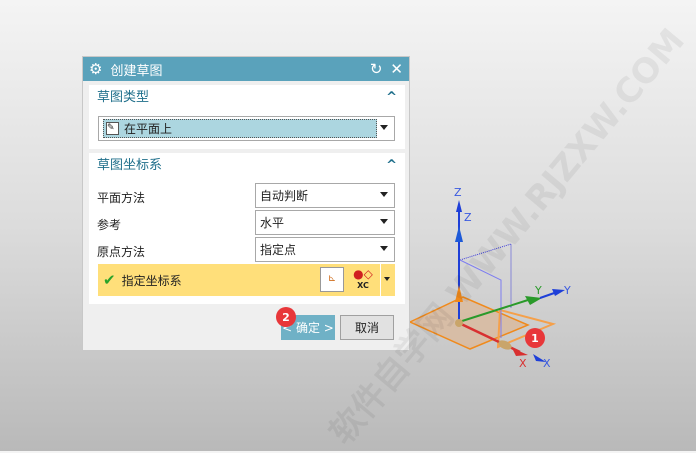 Image resolution: width=696 pixels, height=453 pixels. I want to click on dialog-title: 创建草图, so click(136, 71).